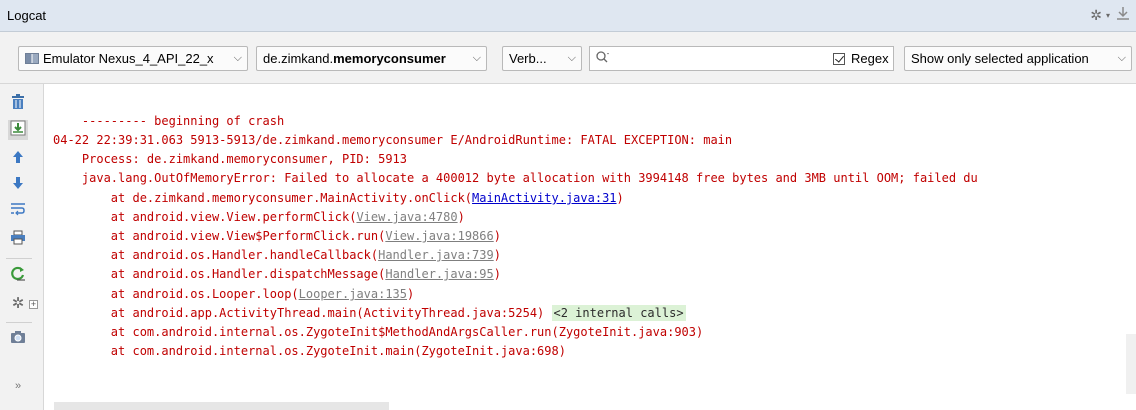 The height and width of the screenshot is (410, 1136). Describe the element at coordinates (169, 121) in the screenshot. I see `log-line: --------- beginning of crash` at that location.